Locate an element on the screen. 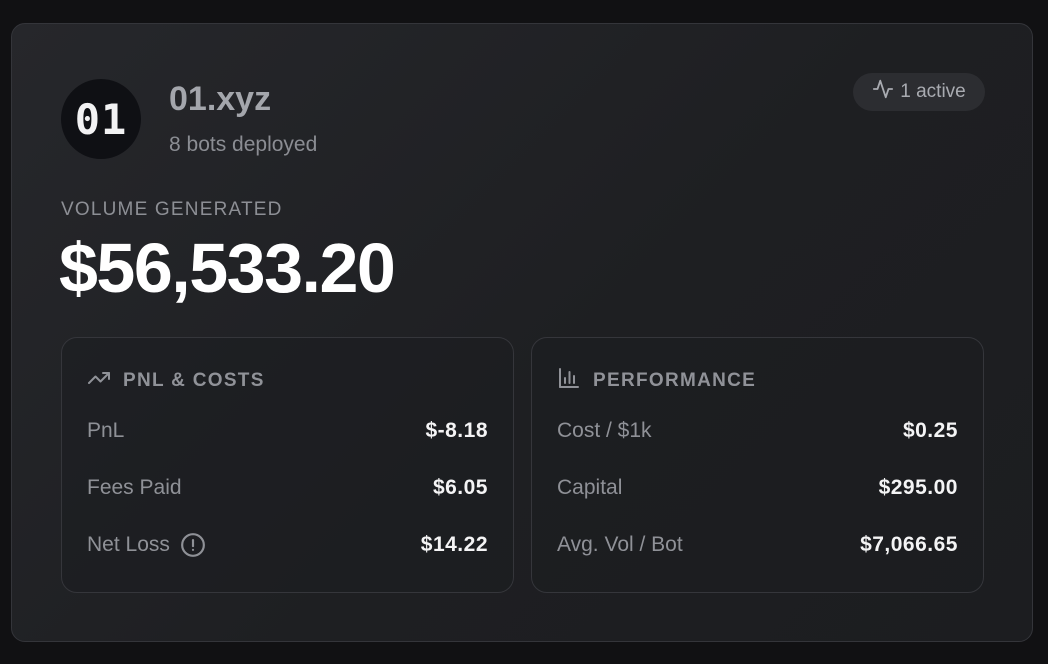 The image size is (1048, 664). avatar: 01 is located at coordinates (101, 119).